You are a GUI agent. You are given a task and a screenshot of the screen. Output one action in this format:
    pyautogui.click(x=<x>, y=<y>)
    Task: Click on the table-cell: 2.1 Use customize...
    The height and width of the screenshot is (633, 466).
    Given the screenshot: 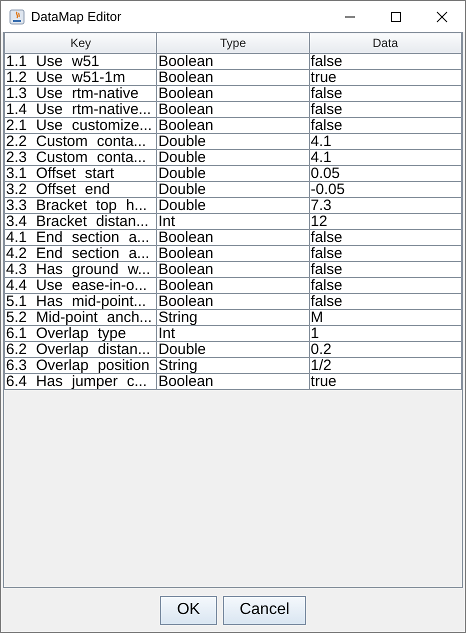 What is the action you would take?
    pyautogui.click(x=80, y=126)
    